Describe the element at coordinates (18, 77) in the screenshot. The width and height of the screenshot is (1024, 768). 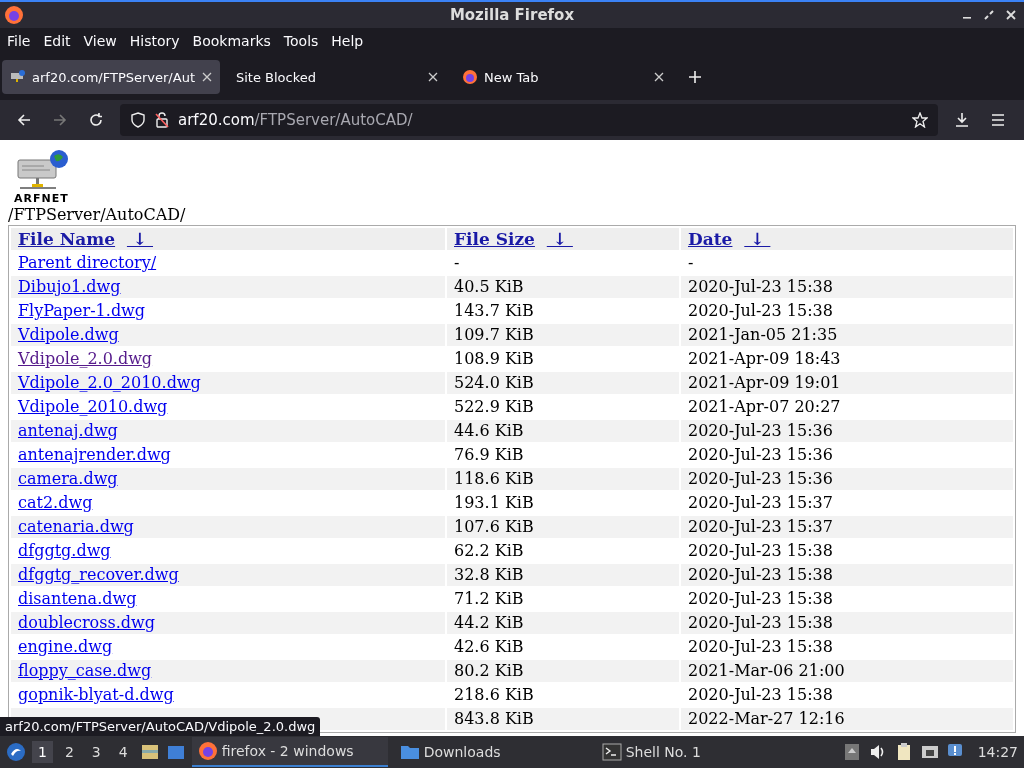
I see `server-icon` at that location.